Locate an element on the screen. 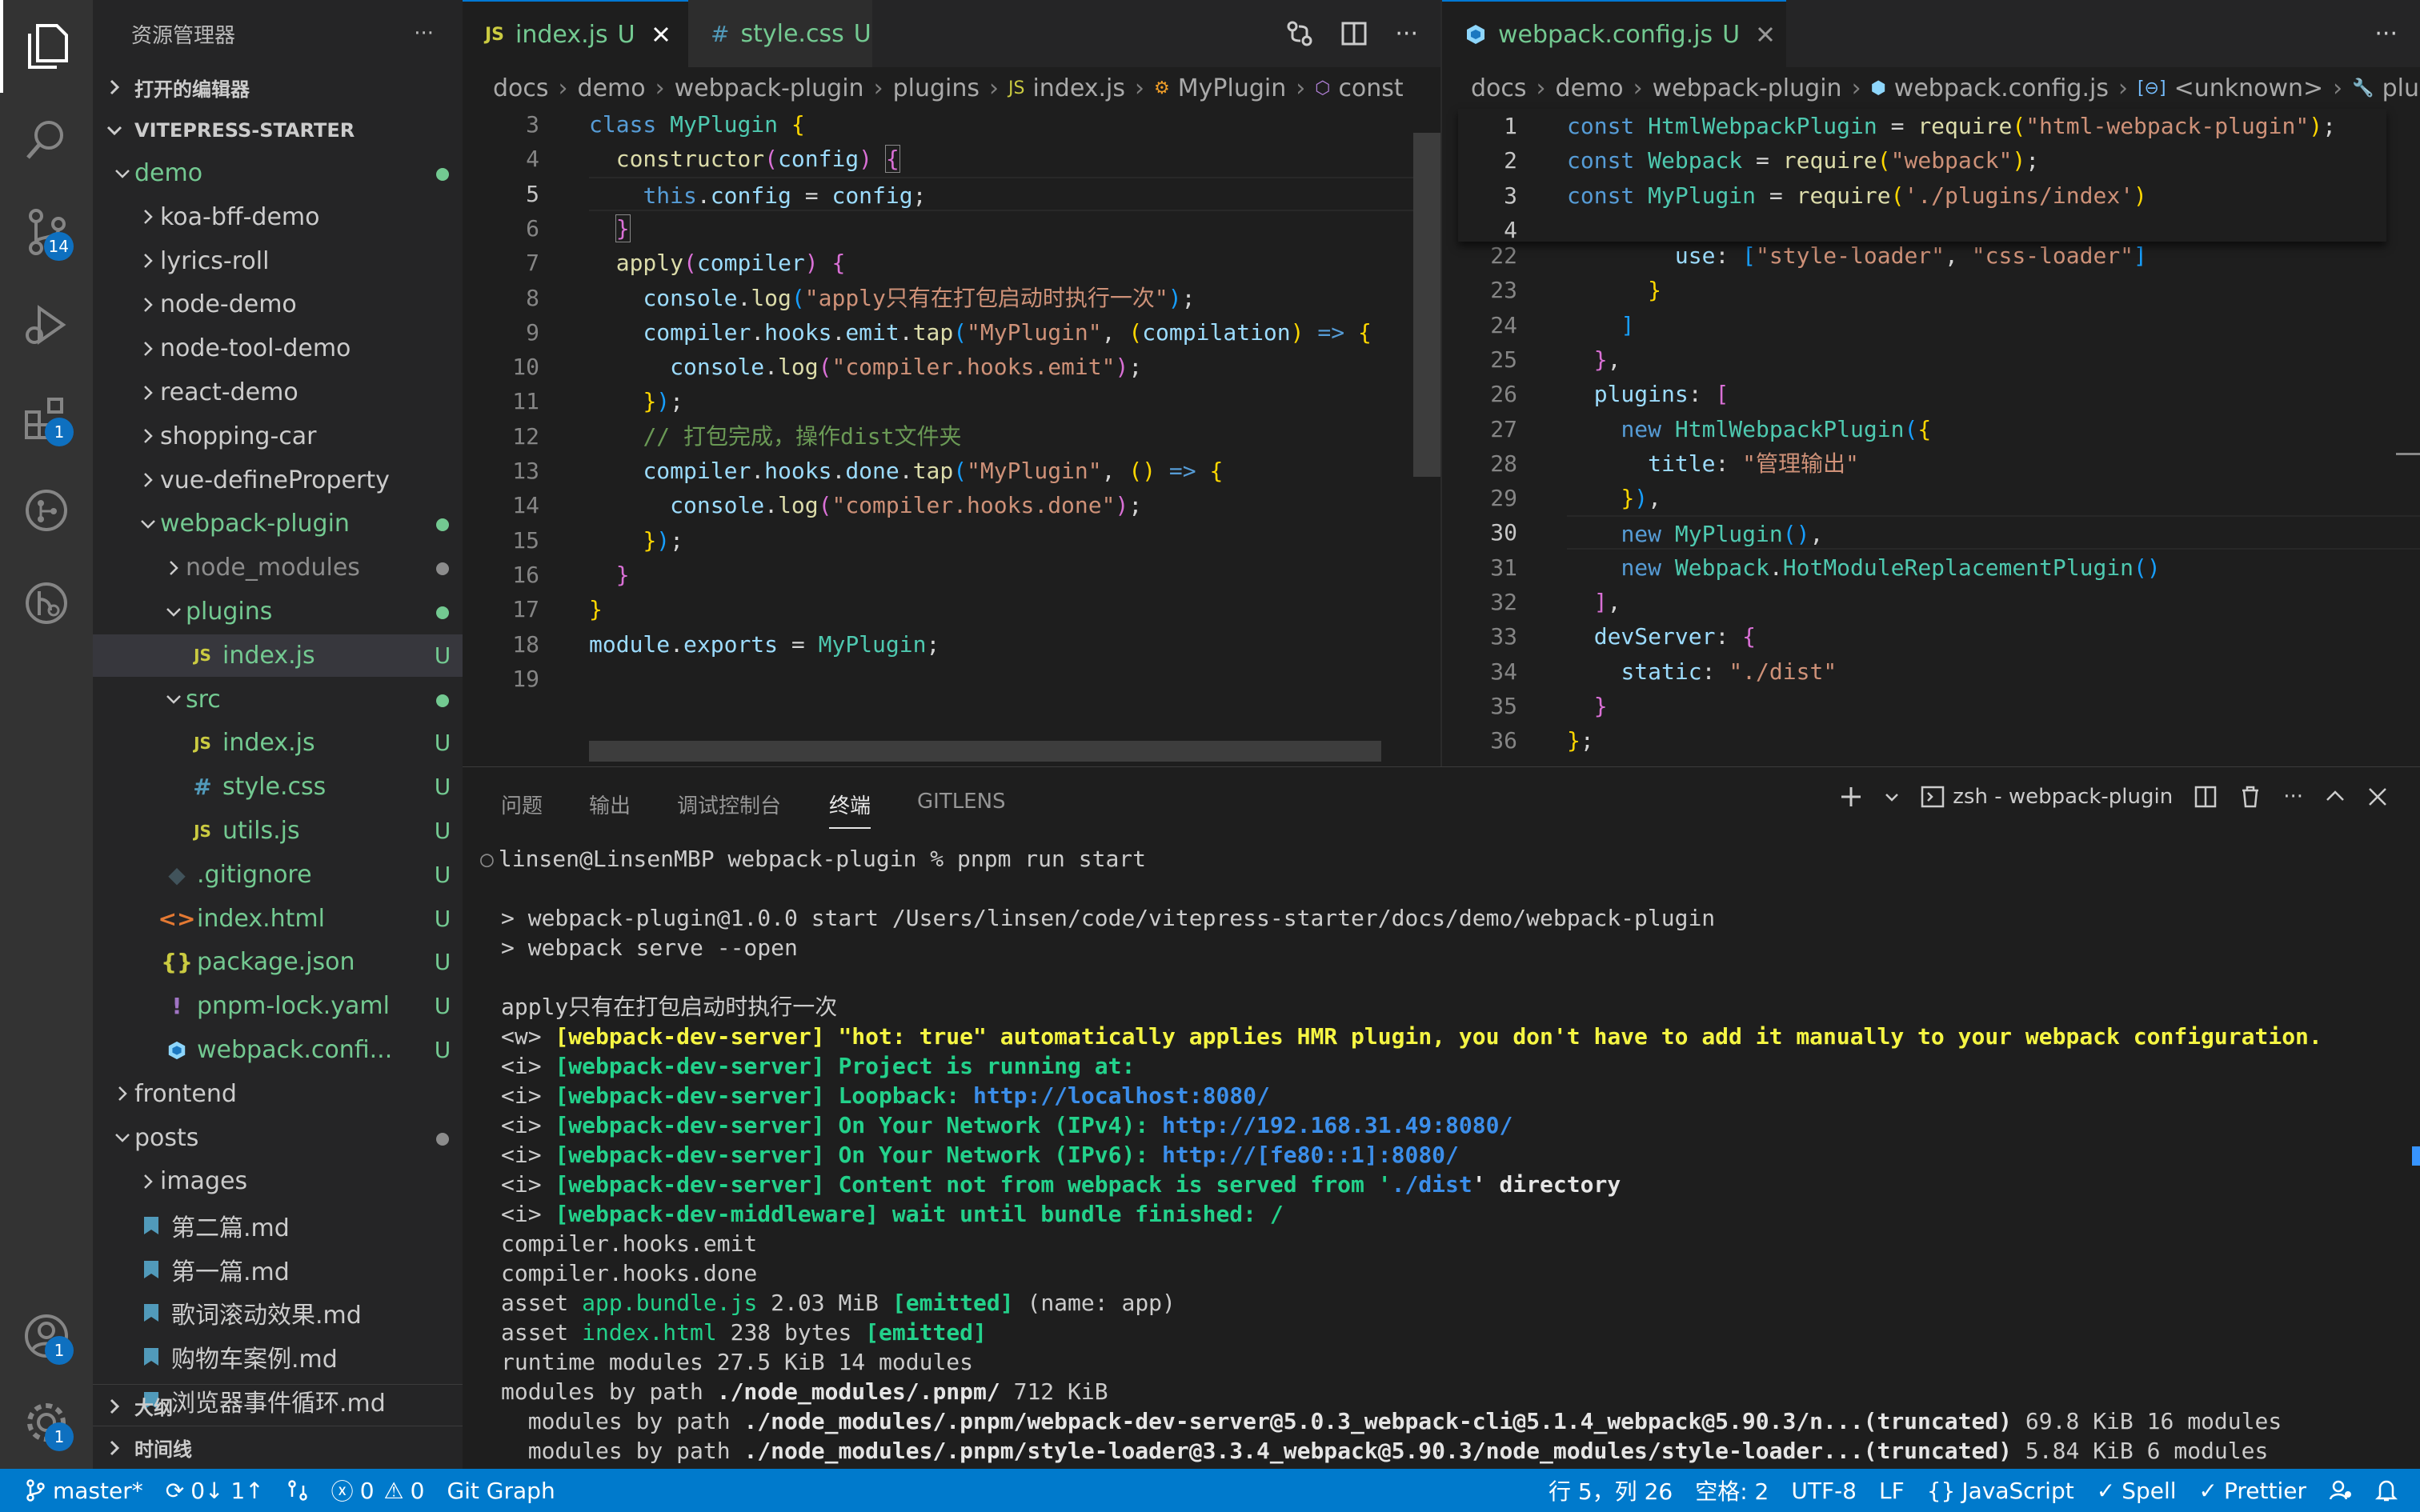 The image size is (2420, 1512). tree-folder: images is located at coordinates (278, 1181).